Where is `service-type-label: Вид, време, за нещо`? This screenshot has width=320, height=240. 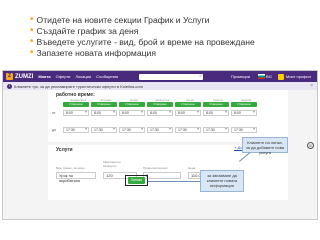 service-type-label: Вид, време, за нещо is located at coordinates (70, 168).